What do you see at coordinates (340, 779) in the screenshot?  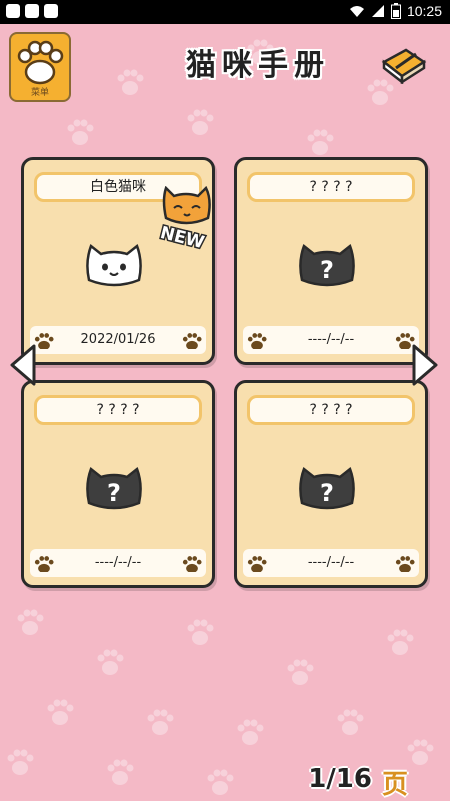 I see `page-indicator: 1/16` at bounding box center [340, 779].